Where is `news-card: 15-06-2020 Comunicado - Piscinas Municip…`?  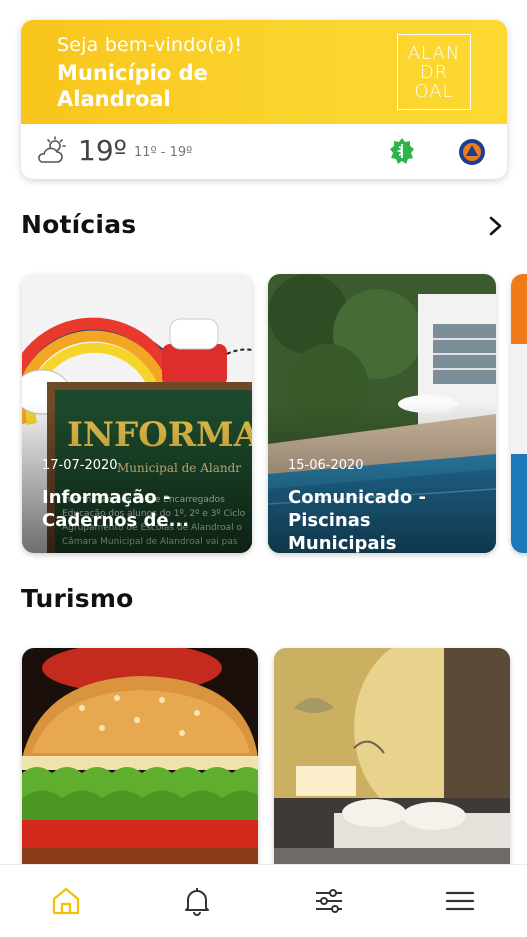 news-card: 15-06-2020 Comunicado - Piscinas Municip… is located at coordinates (382, 413).